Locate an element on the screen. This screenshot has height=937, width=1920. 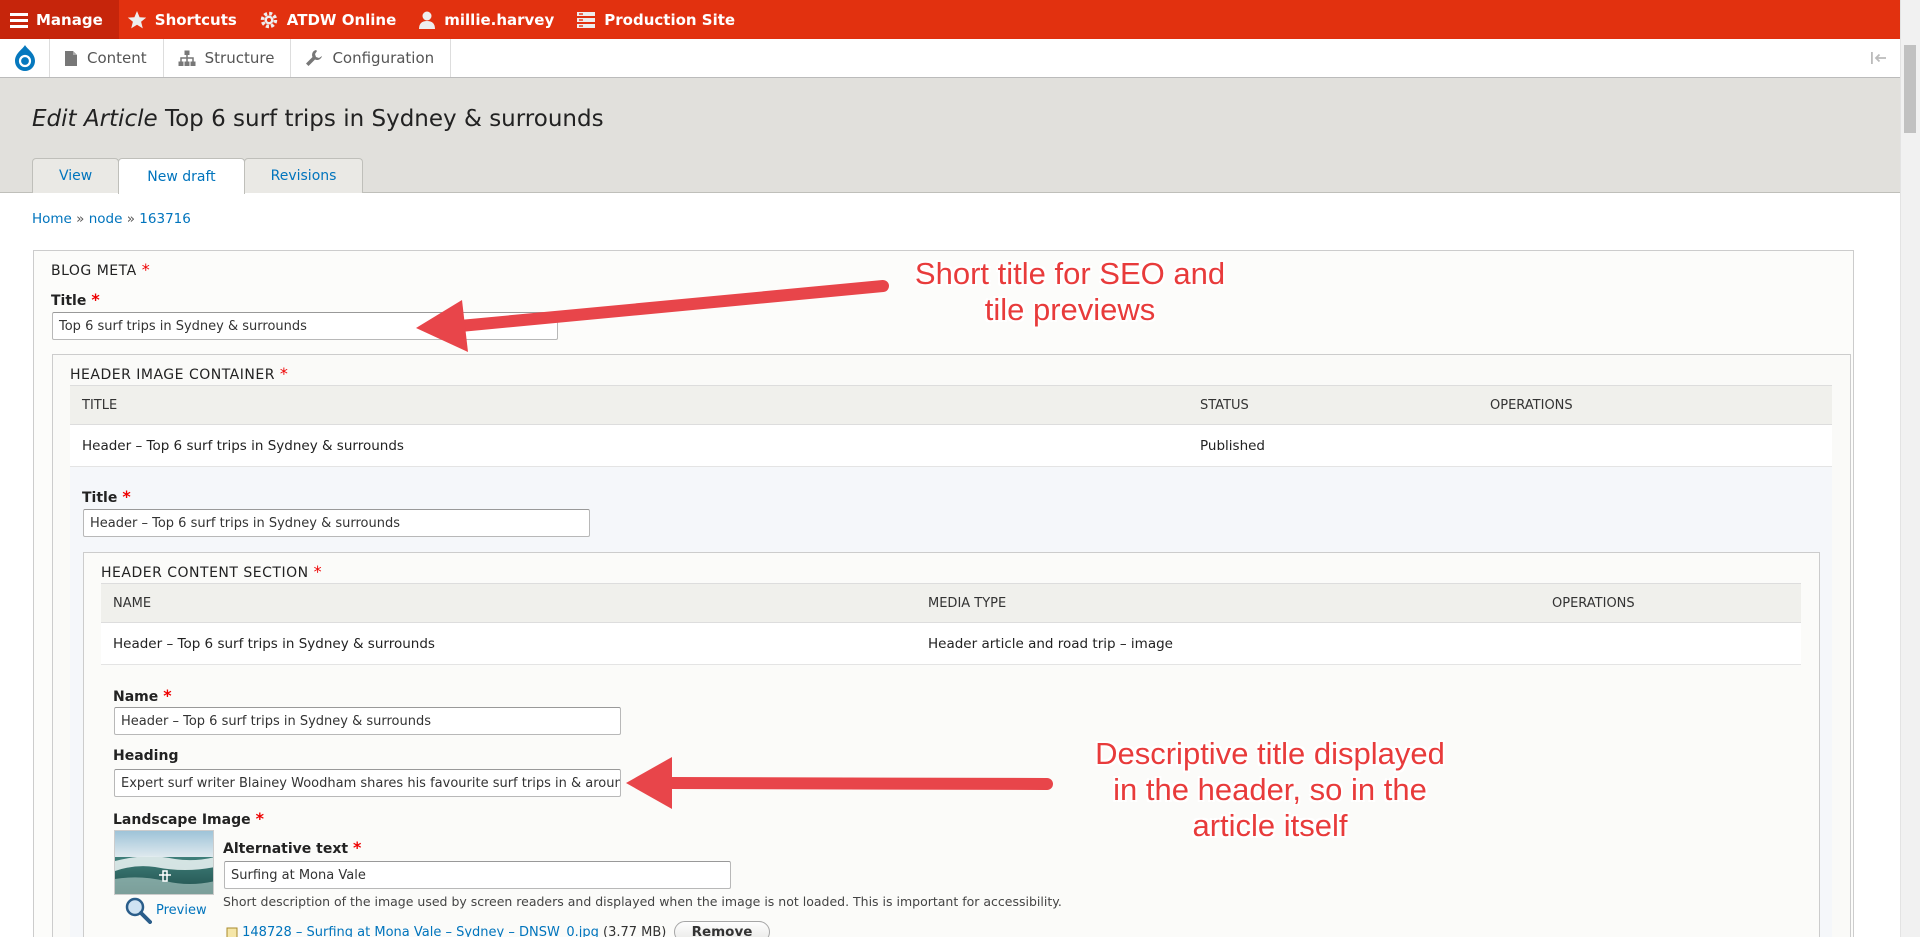
drupal-logo is located at coordinates (25, 58).